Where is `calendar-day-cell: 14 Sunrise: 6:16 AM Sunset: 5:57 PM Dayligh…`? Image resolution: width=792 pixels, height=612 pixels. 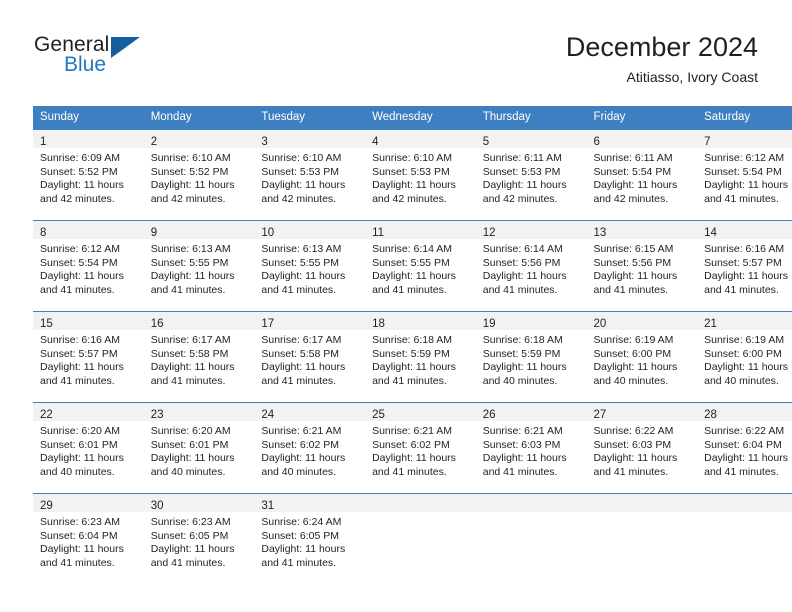
calendar-day-cell: 14 Sunrise: 6:16 AM Sunset: 5:57 PM Dayligh… is located at coordinates (744, 266).